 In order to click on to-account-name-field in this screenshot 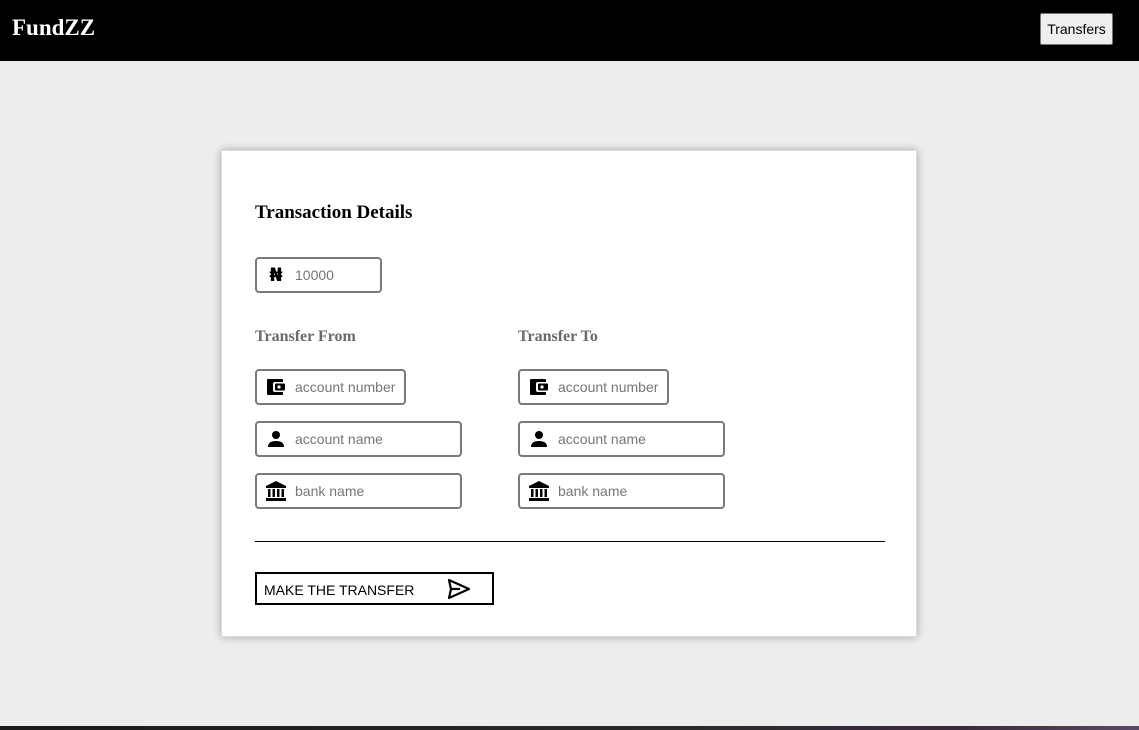, I will do `click(621, 439)`.